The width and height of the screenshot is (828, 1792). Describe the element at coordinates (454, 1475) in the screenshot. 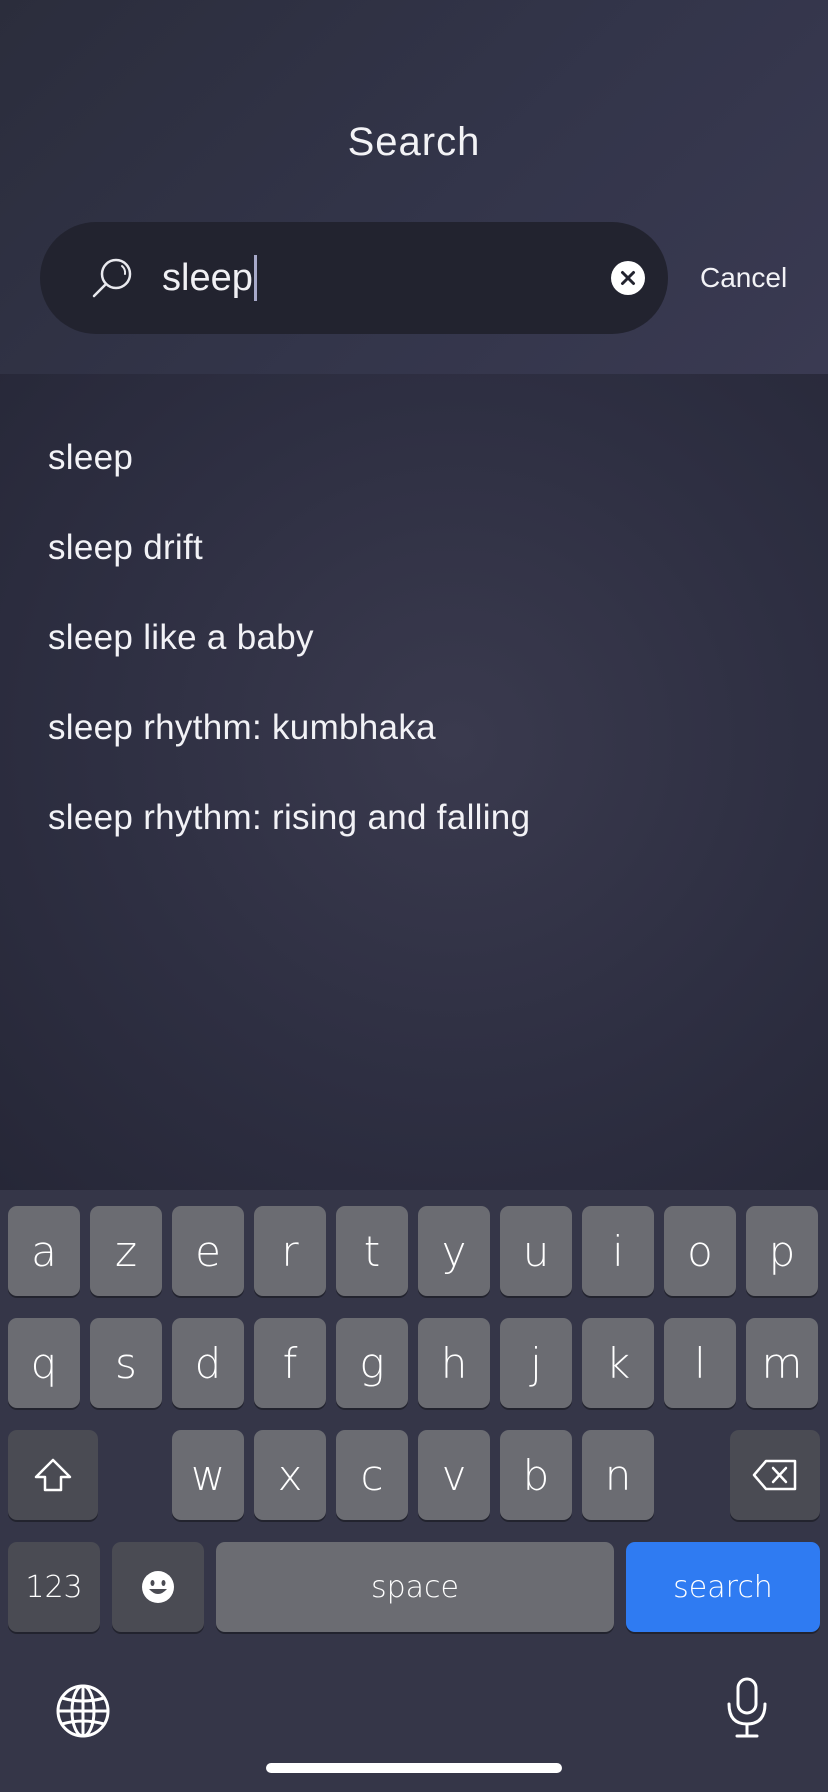

I see `key-v: v` at that location.